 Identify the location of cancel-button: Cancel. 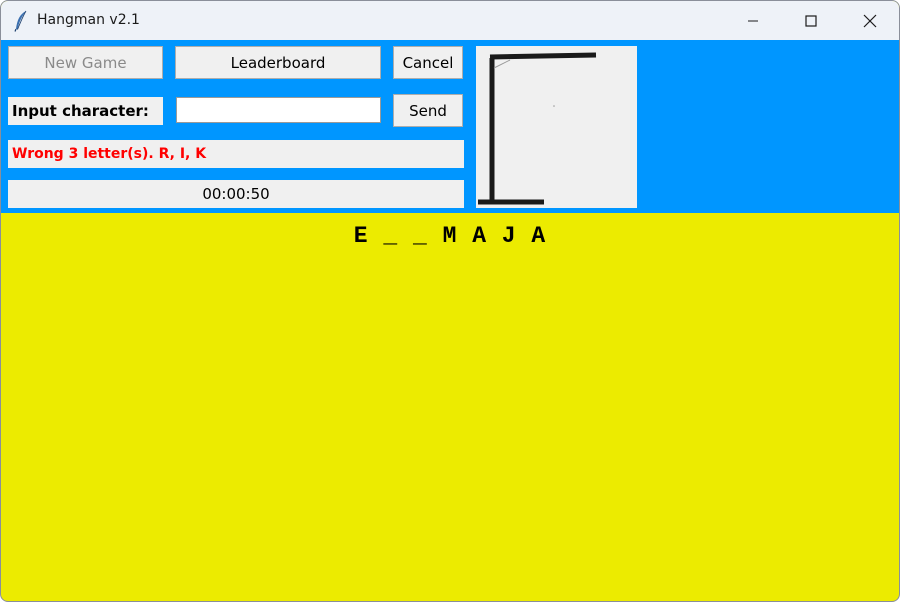
(428, 62).